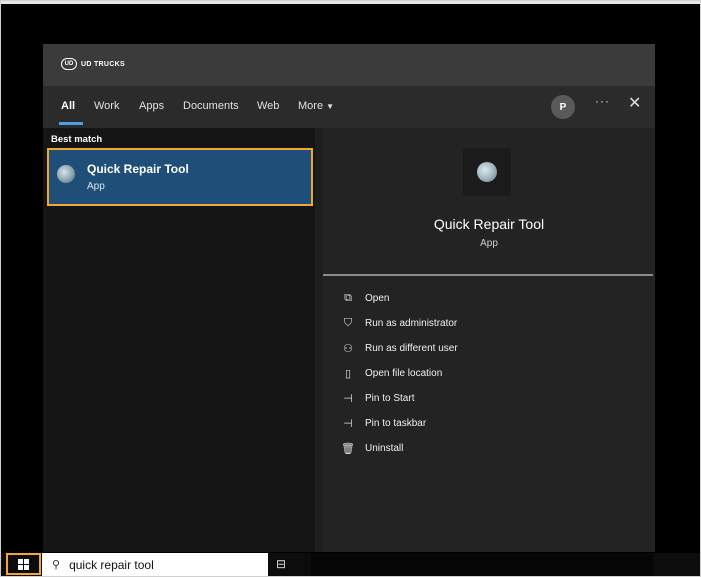 Image resolution: width=701 pixels, height=577 pixels. I want to click on action-label: Open, so click(377, 298).